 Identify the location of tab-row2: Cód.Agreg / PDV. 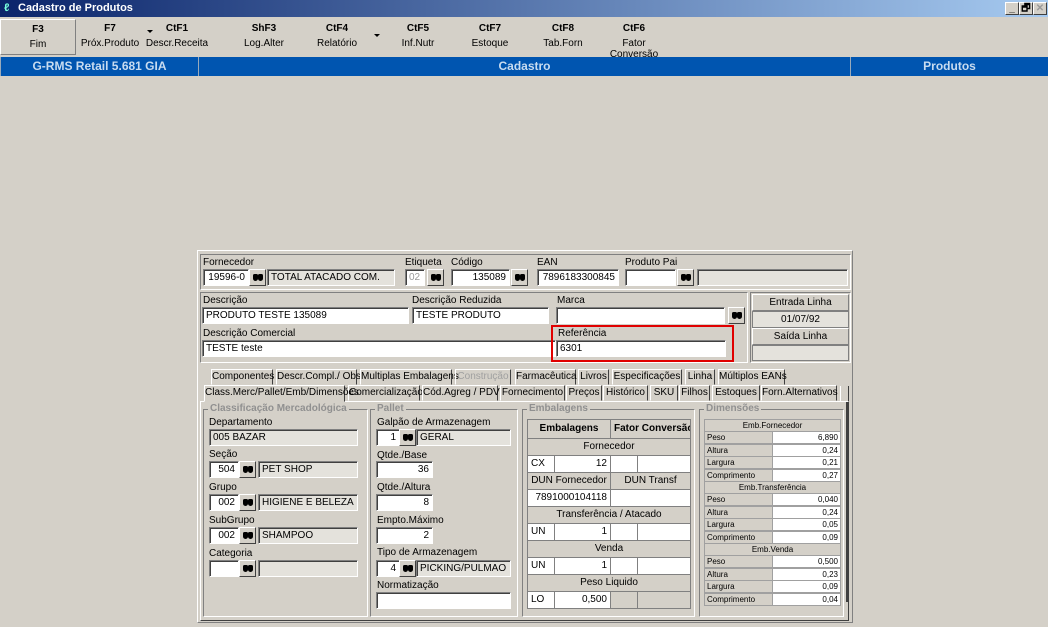
(461, 393).